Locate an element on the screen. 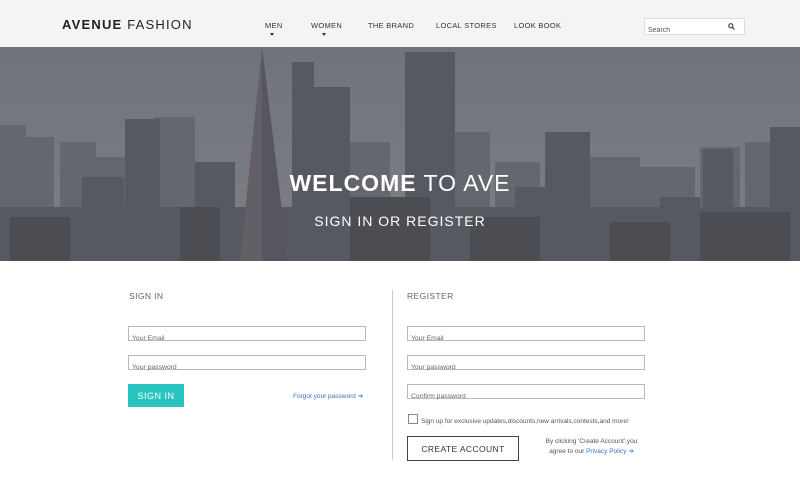 This screenshot has height=485, width=800. newsletter-checkbox is located at coordinates (413, 419).